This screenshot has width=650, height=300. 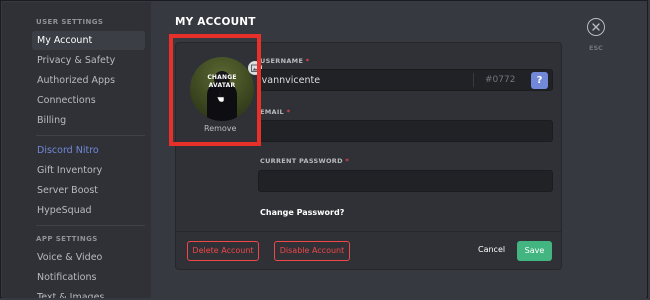 What do you see at coordinates (88, 80) in the screenshot?
I see `sidebar-item-authorized-apps: Authorized Apps` at bounding box center [88, 80].